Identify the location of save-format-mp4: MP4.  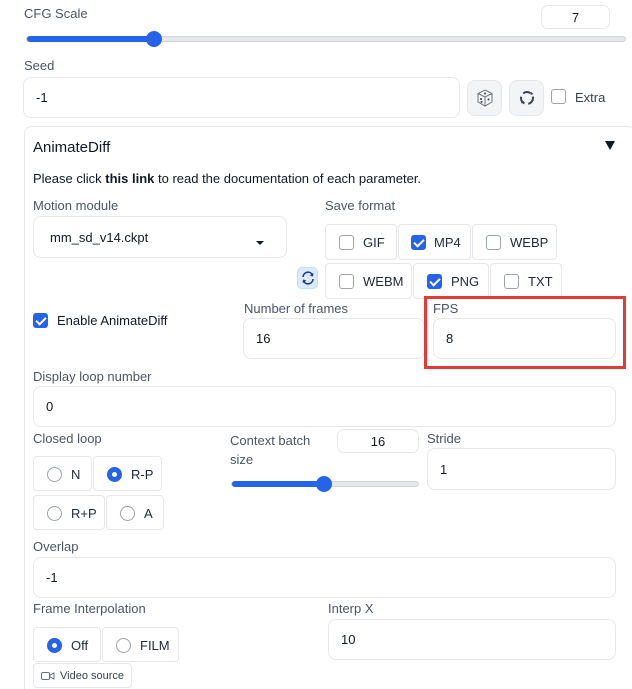
(434, 242).